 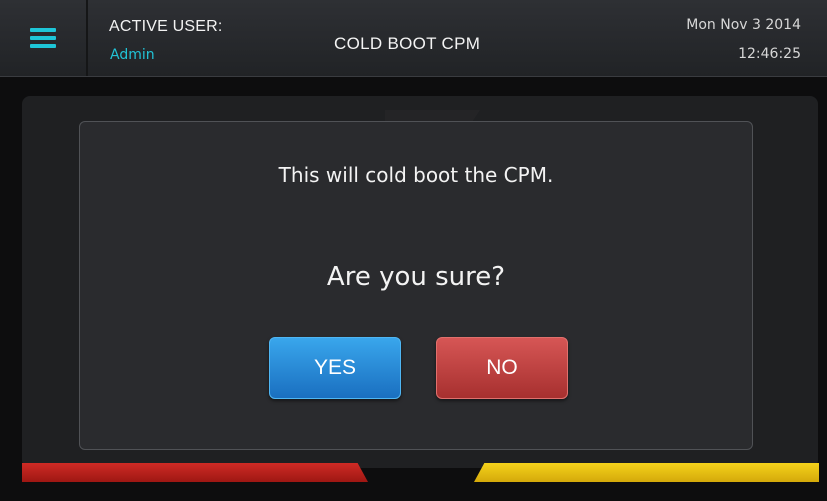 I want to click on red-accent-strip, so click(x=195, y=472).